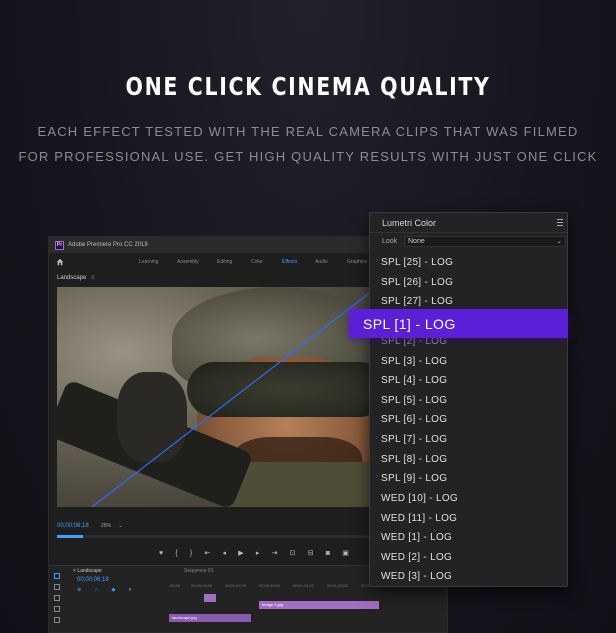 The width and height of the screenshot is (616, 633). What do you see at coordinates (73, 526) in the screenshot?
I see `playhead-timecode: 00;00;06;18` at bounding box center [73, 526].